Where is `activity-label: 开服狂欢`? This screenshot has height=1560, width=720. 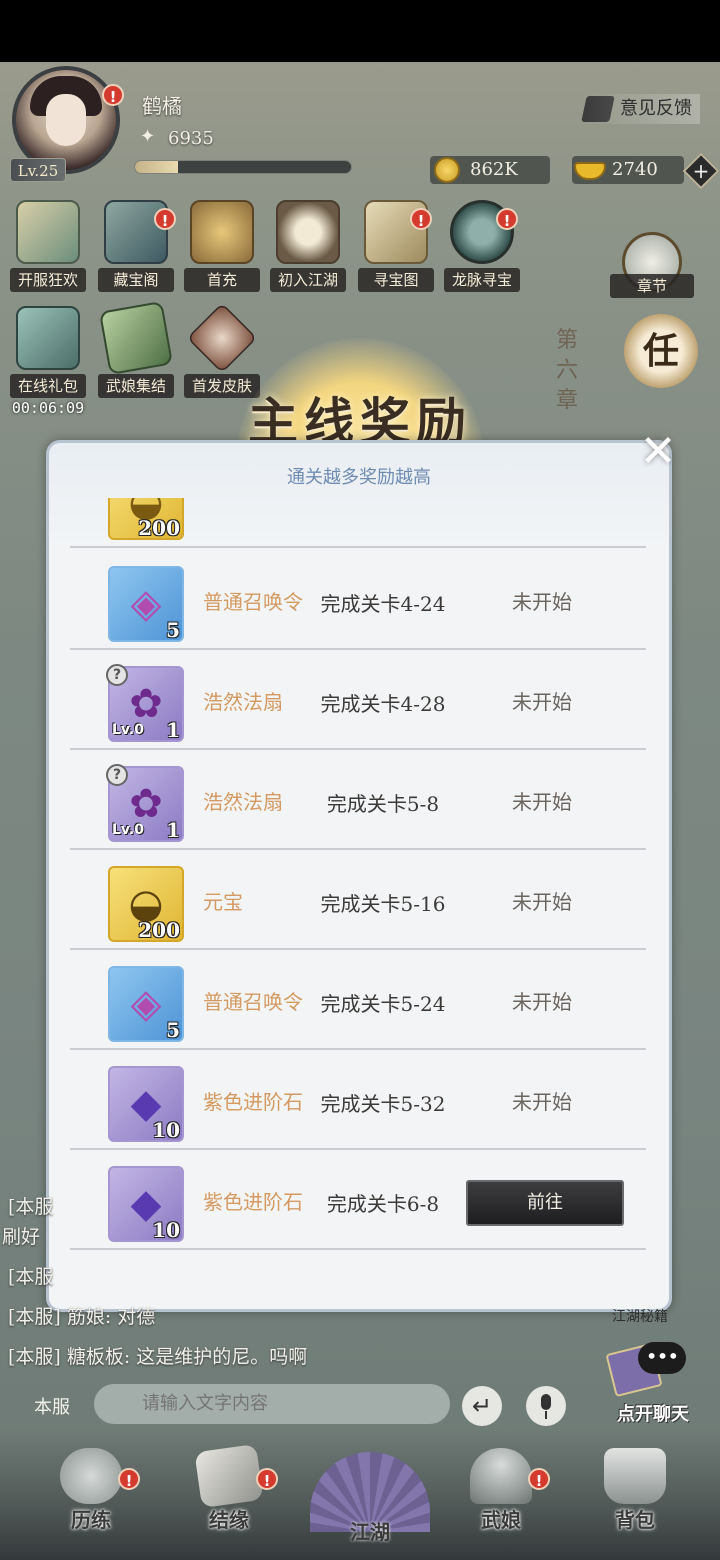 activity-label: 开服狂欢 is located at coordinates (48, 280).